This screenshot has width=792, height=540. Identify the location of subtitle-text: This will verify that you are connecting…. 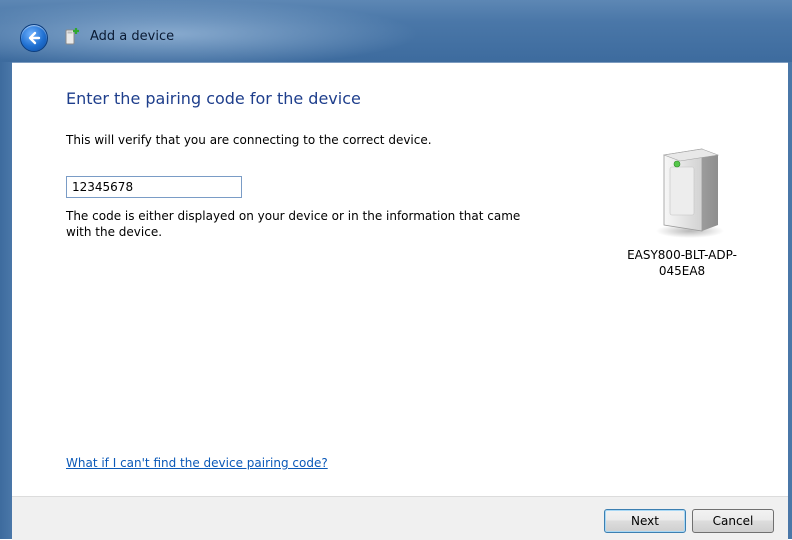
(249, 140).